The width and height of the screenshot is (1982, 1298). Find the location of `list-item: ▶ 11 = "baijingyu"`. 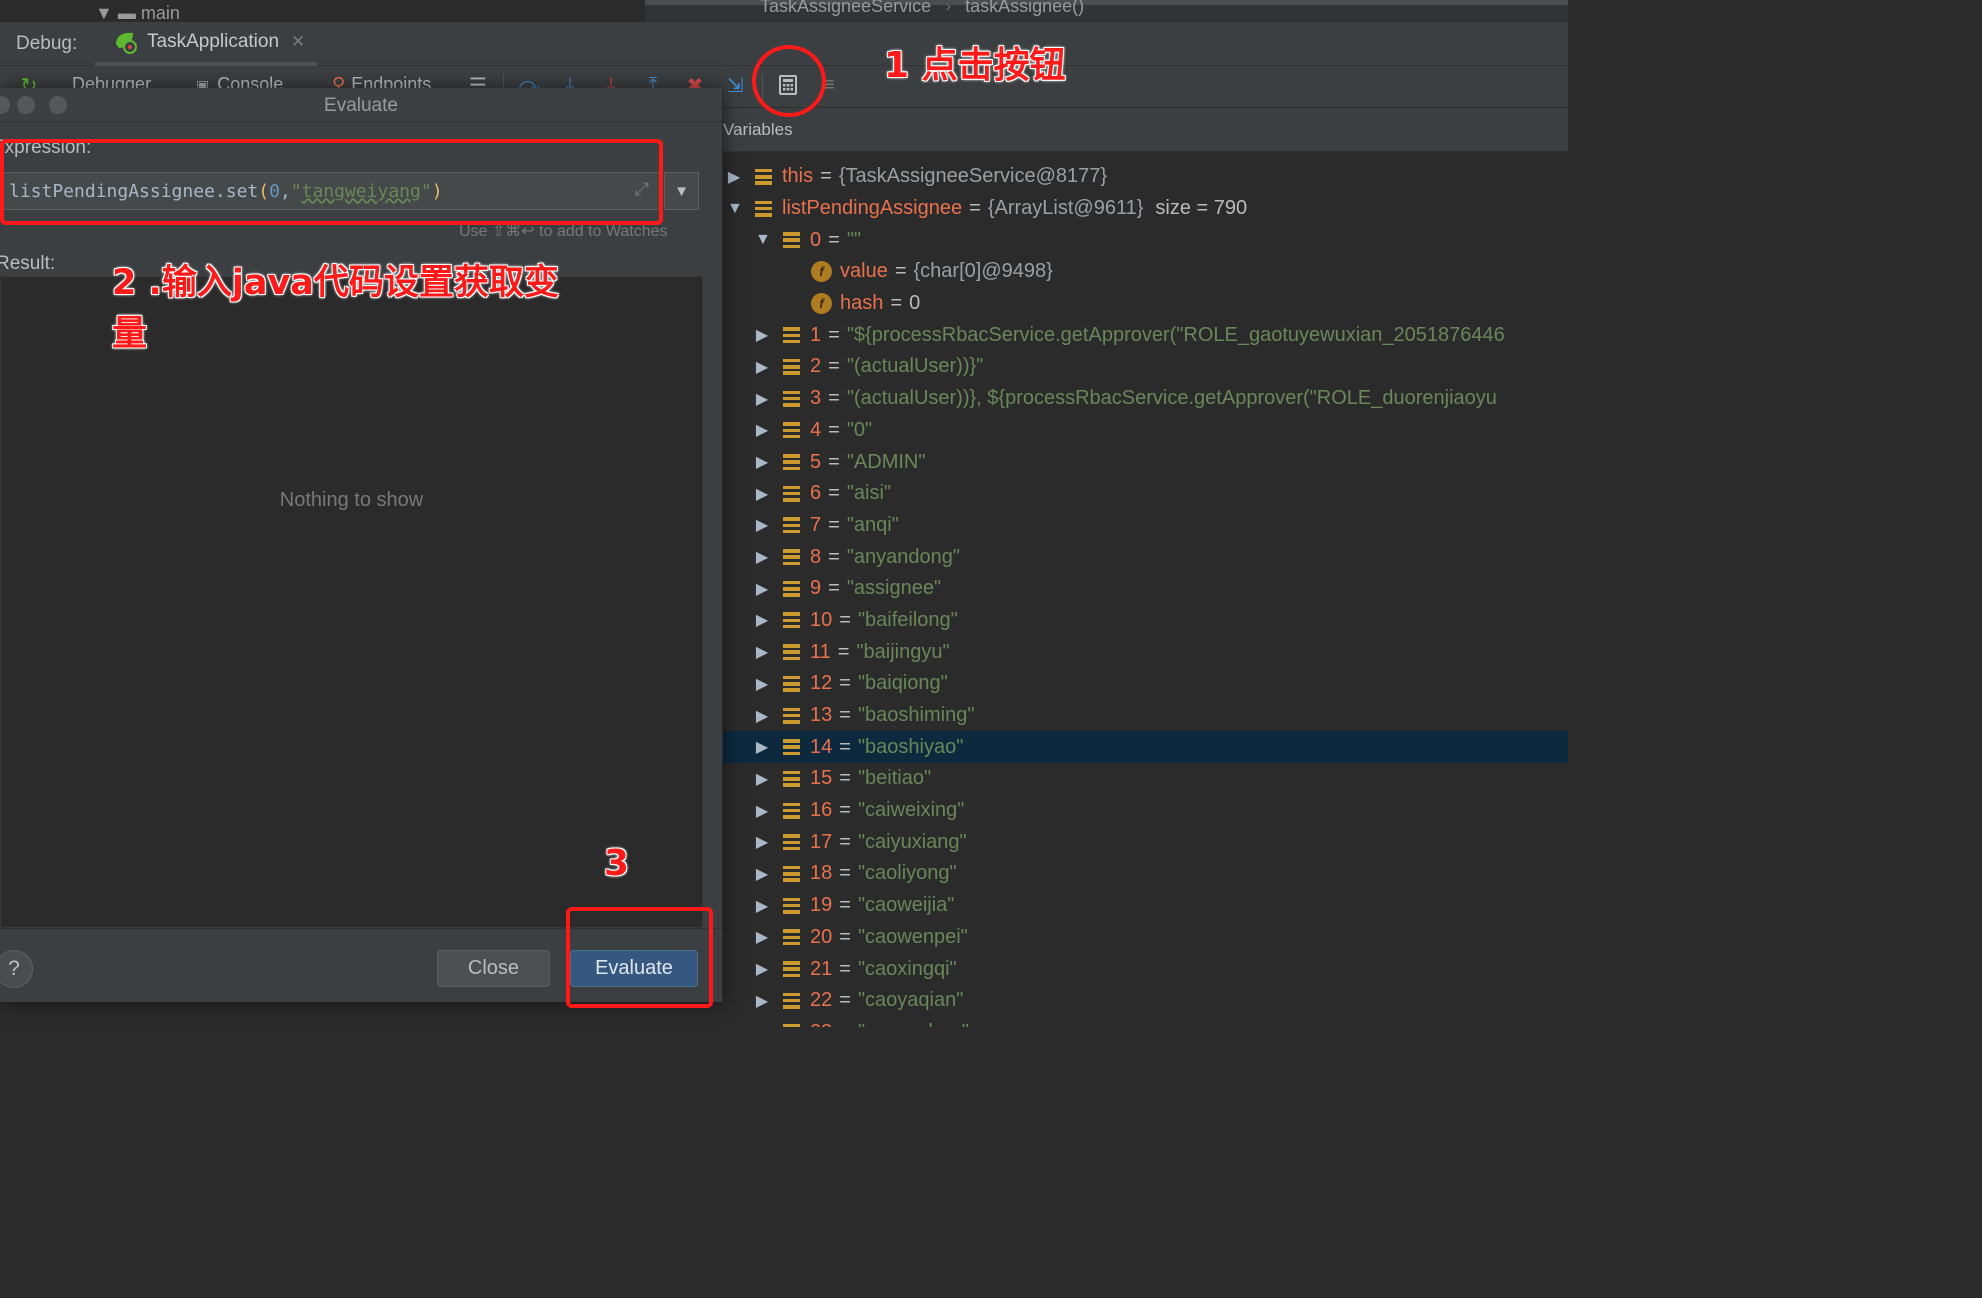

list-item: ▶ 11 = "baijingyu" is located at coordinates (1145, 652).